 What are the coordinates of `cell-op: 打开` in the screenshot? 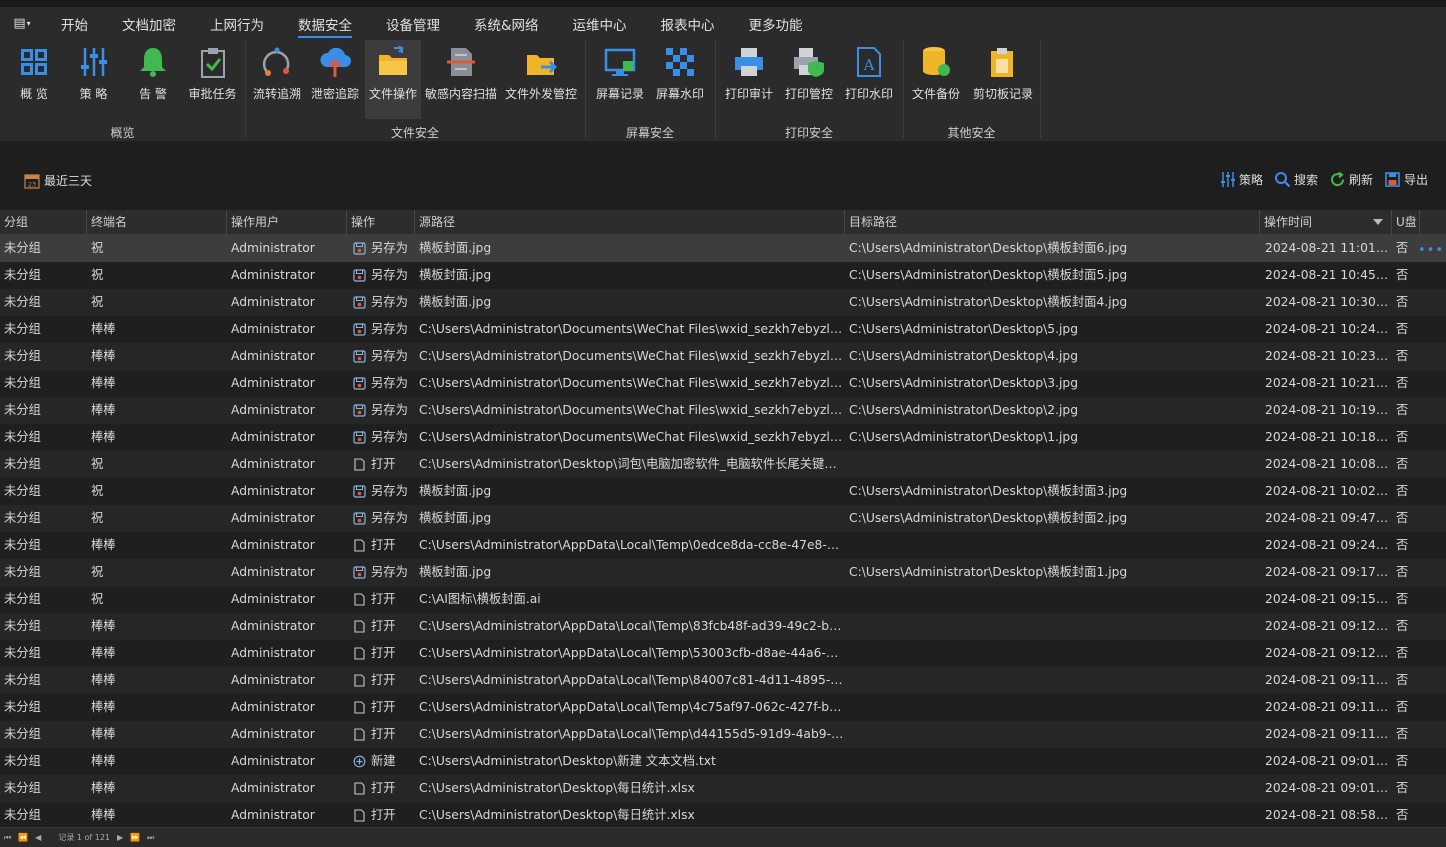 It's located at (381, 464).